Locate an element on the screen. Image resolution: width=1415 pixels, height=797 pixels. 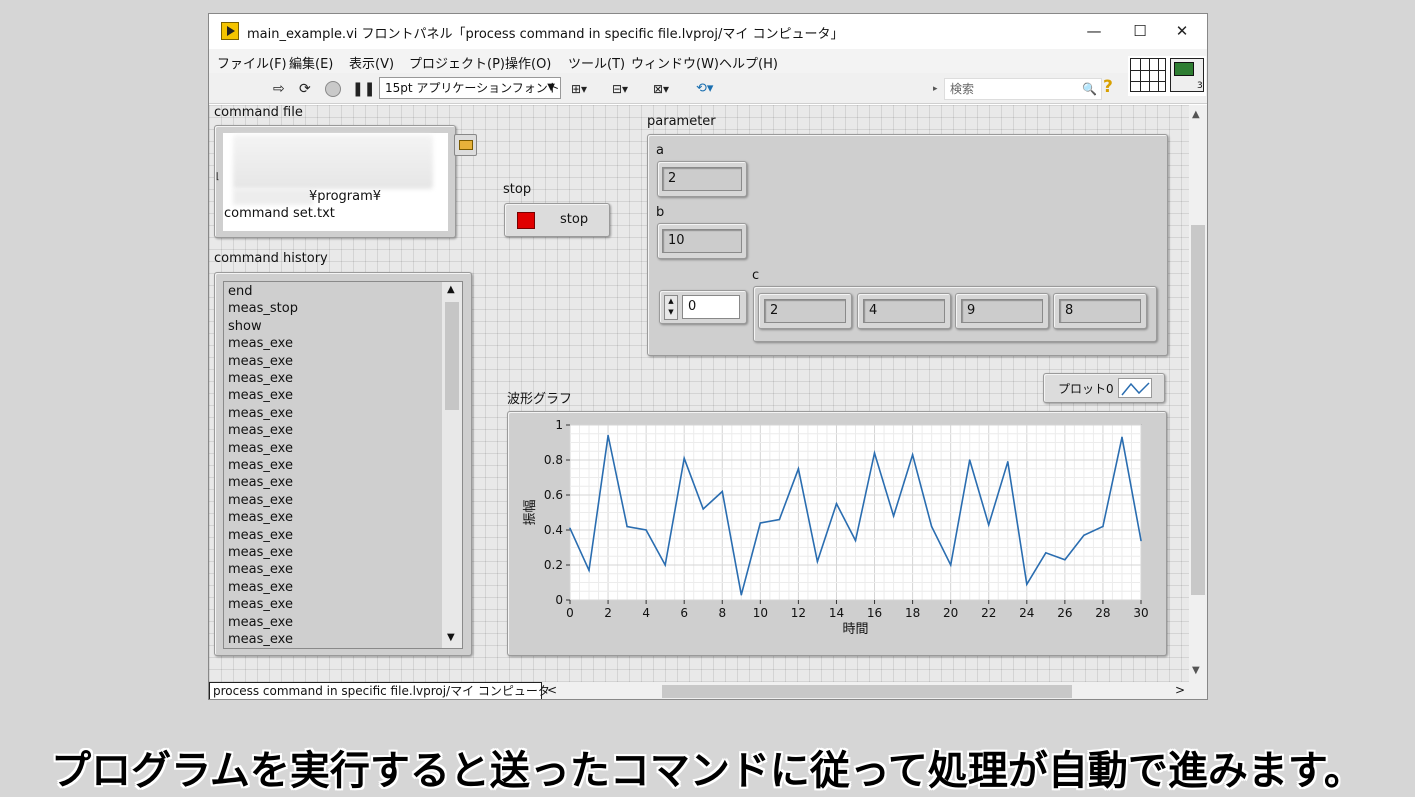
plot-legend: プロット0 is located at coordinates (1104, 388).